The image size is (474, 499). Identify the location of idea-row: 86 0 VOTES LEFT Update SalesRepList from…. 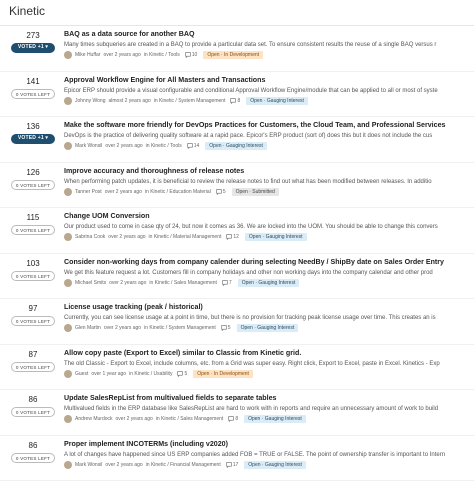
(237, 413).